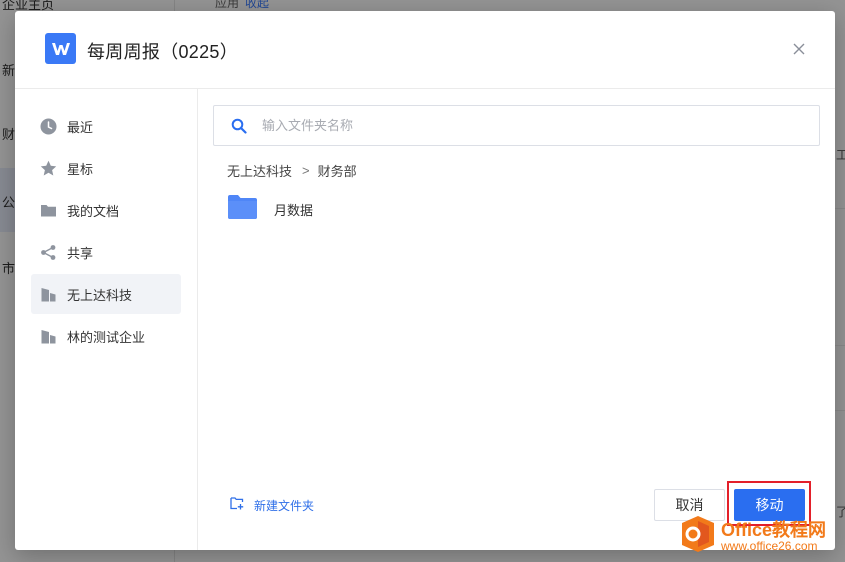 The width and height of the screenshot is (845, 562). What do you see at coordinates (106, 252) in the screenshot?
I see `sidebar-item-shared: 共享` at bounding box center [106, 252].